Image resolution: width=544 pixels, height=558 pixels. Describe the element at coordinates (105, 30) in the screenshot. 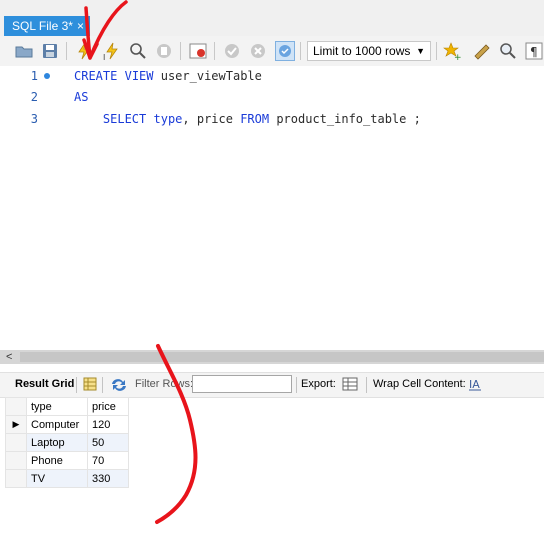

I see `annotation-arrow-icon` at that location.